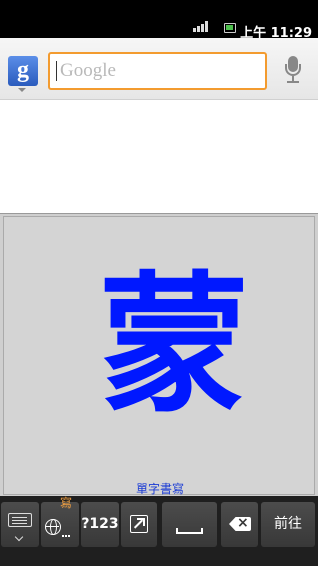 The height and width of the screenshot is (566, 320). What do you see at coordinates (173, 346) in the screenshot?
I see `handwritten-character: 蒙` at bounding box center [173, 346].